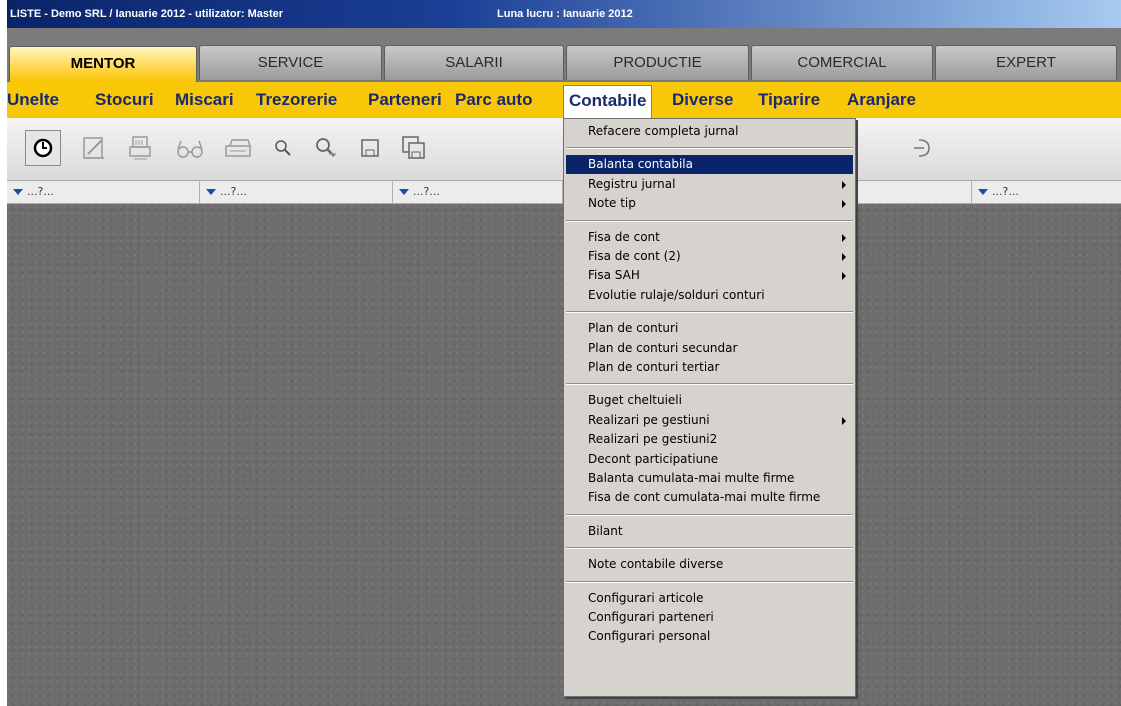 The height and width of the screenshot is (706, 1121). I want to click on menu-item-balanta-cumulata-mai-multe-firme: Balanta cumulata-mai multe firme, so click(709, 478).